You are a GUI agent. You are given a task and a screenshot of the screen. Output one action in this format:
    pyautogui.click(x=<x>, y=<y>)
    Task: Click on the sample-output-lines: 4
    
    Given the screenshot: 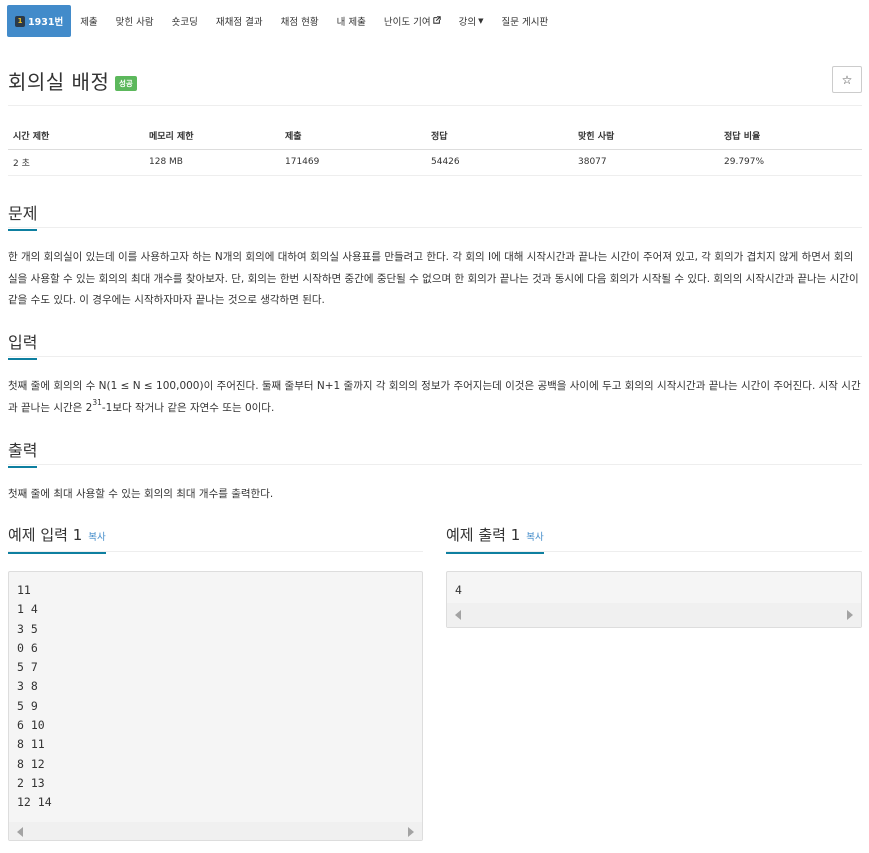 What is the action you would take?
    pyautogui.click(x=458, y=590)
    